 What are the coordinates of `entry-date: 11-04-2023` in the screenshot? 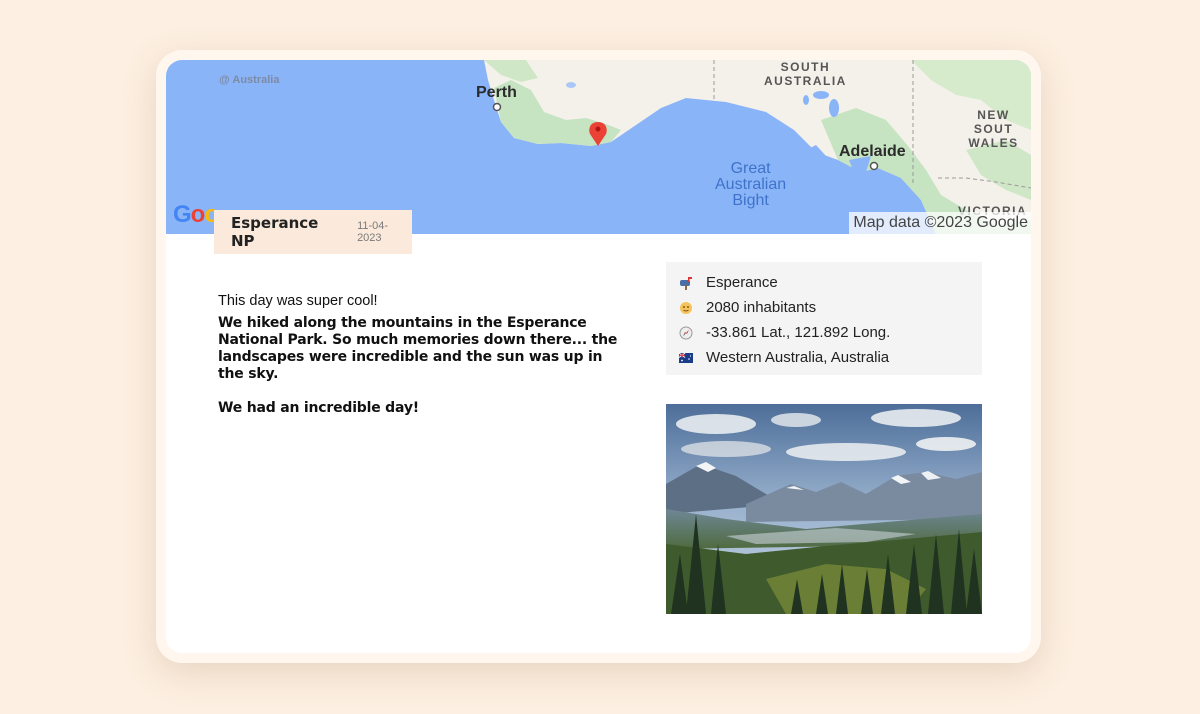 It's located at (373, 232).